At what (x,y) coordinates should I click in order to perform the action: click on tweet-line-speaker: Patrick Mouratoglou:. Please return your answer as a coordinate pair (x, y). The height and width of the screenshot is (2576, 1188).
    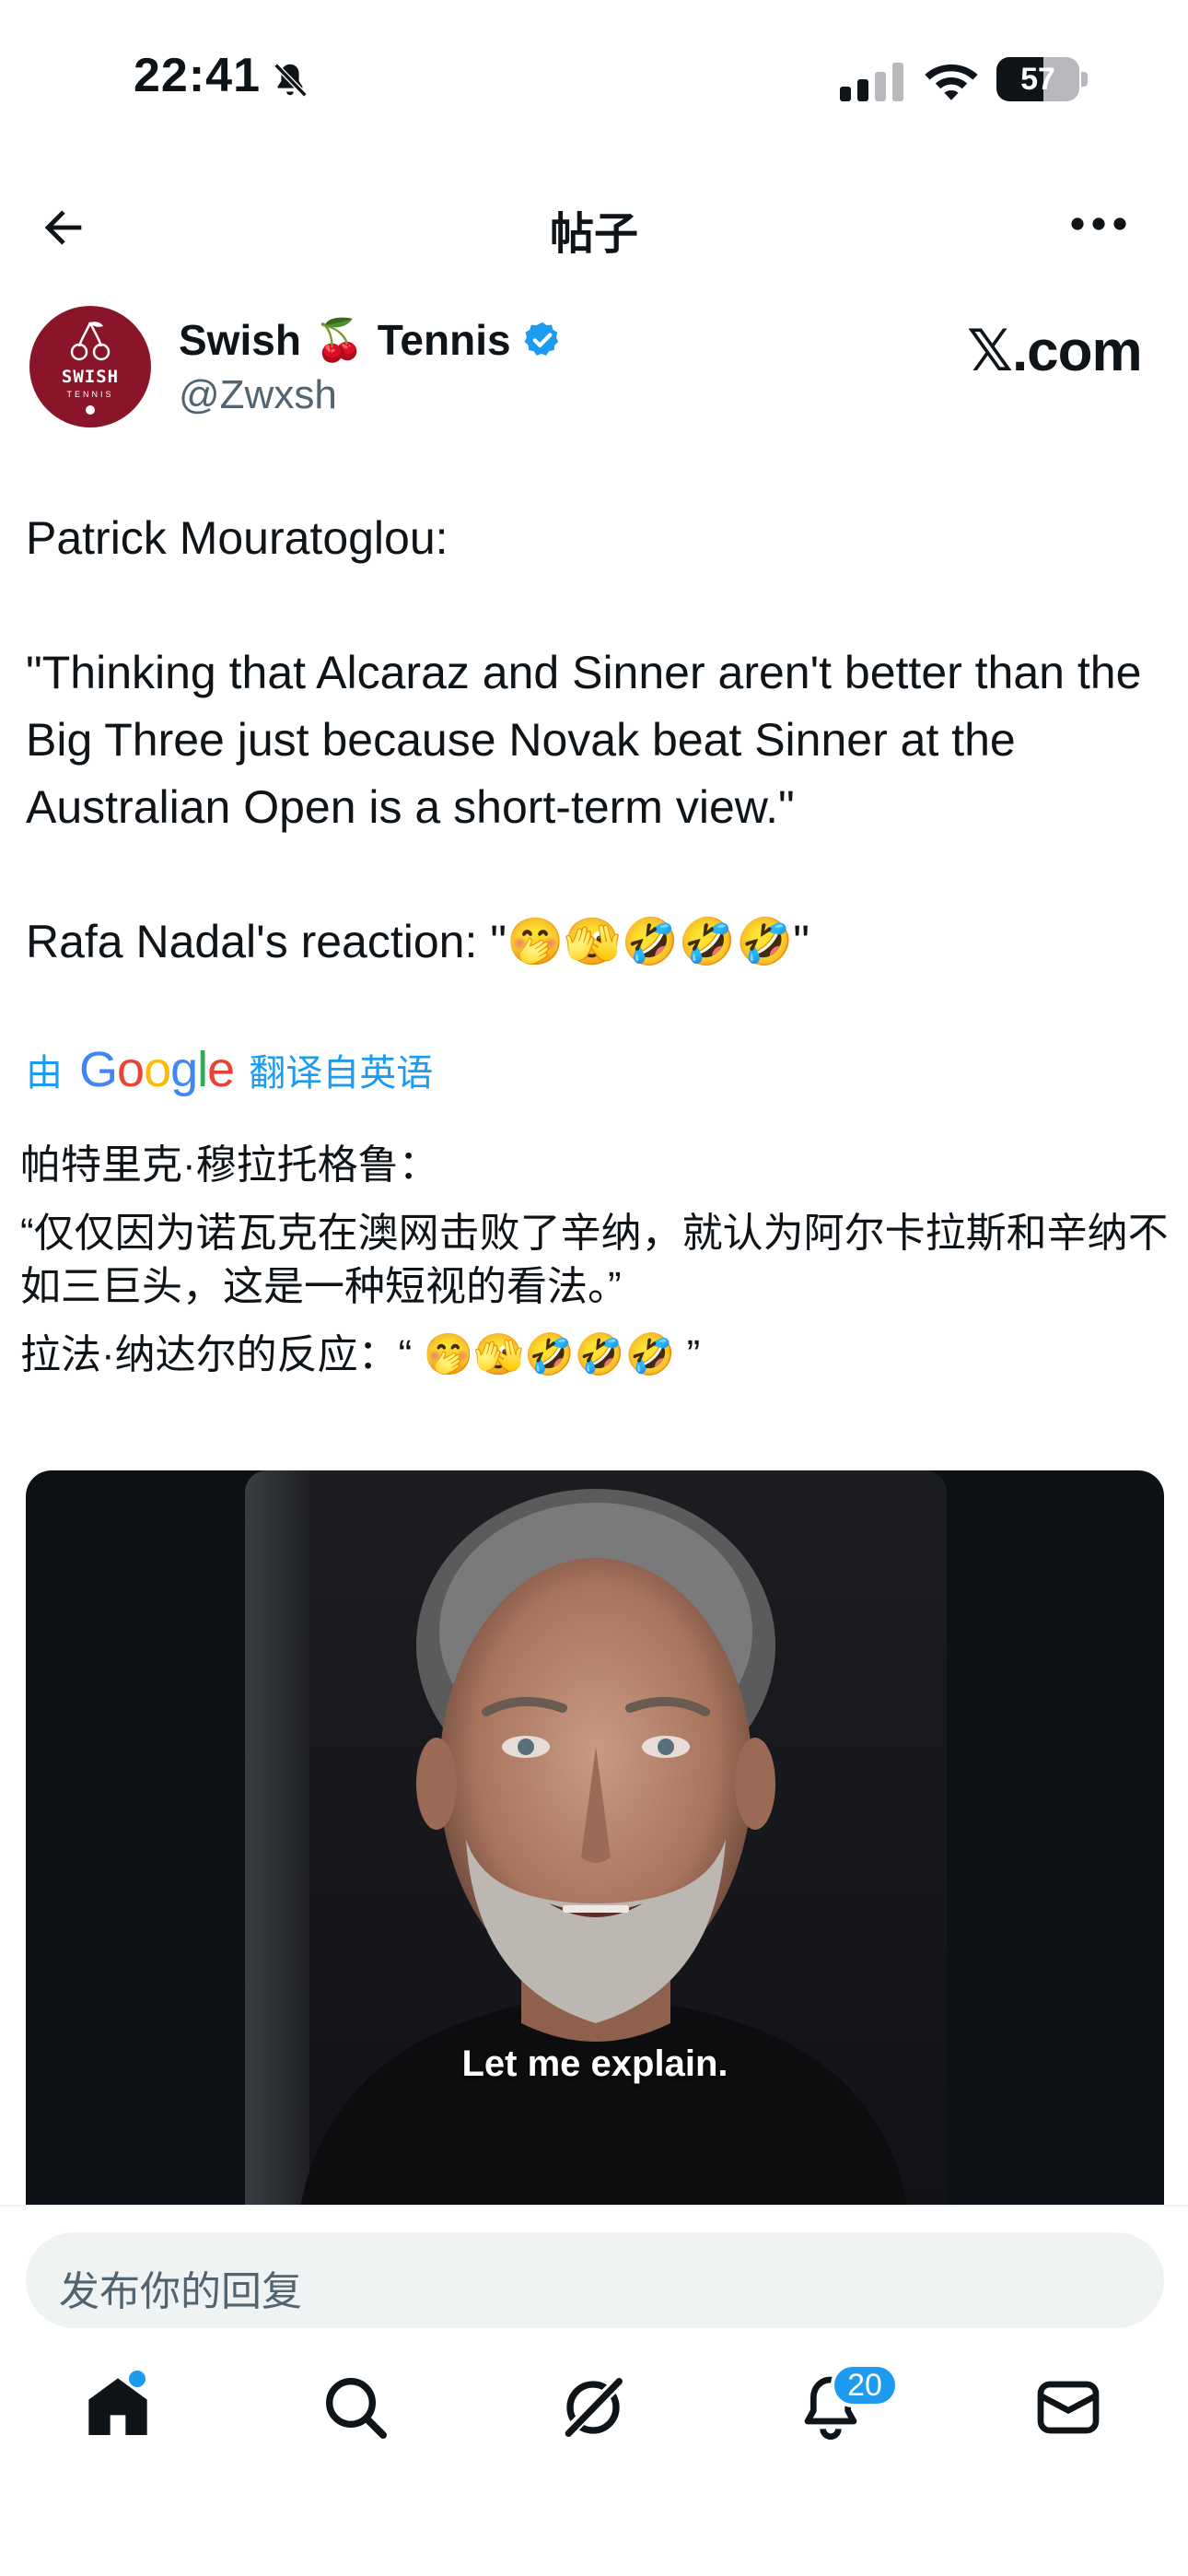
    Looking at the image, I should click on (237, 538).